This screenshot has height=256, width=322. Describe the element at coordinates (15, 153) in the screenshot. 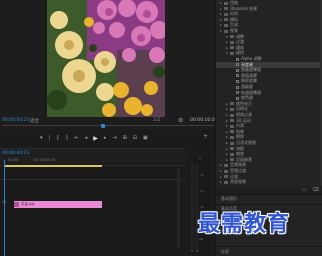

I see `timeline-timecode: 00:00:04:23` at that location.